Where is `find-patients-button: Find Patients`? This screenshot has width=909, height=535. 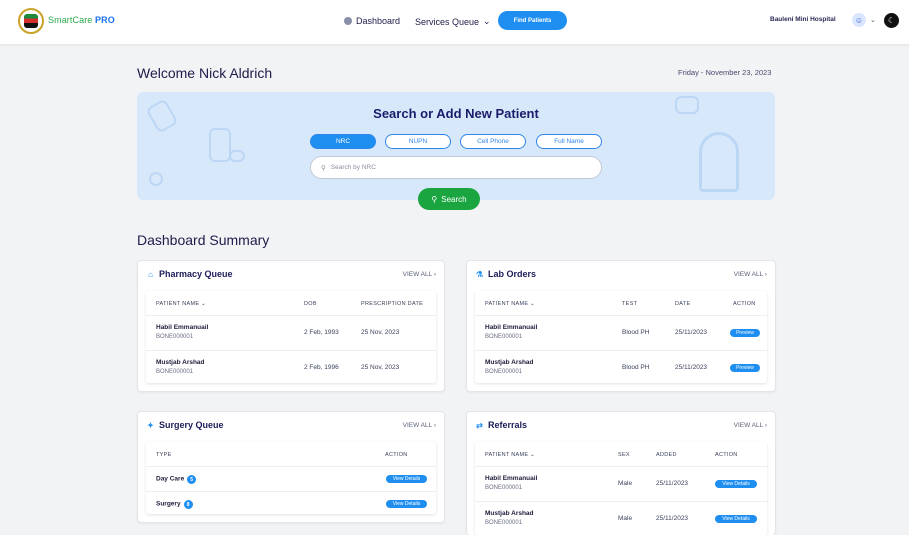 find-patients-button: Find Patients is located at coordinates (532, 20).